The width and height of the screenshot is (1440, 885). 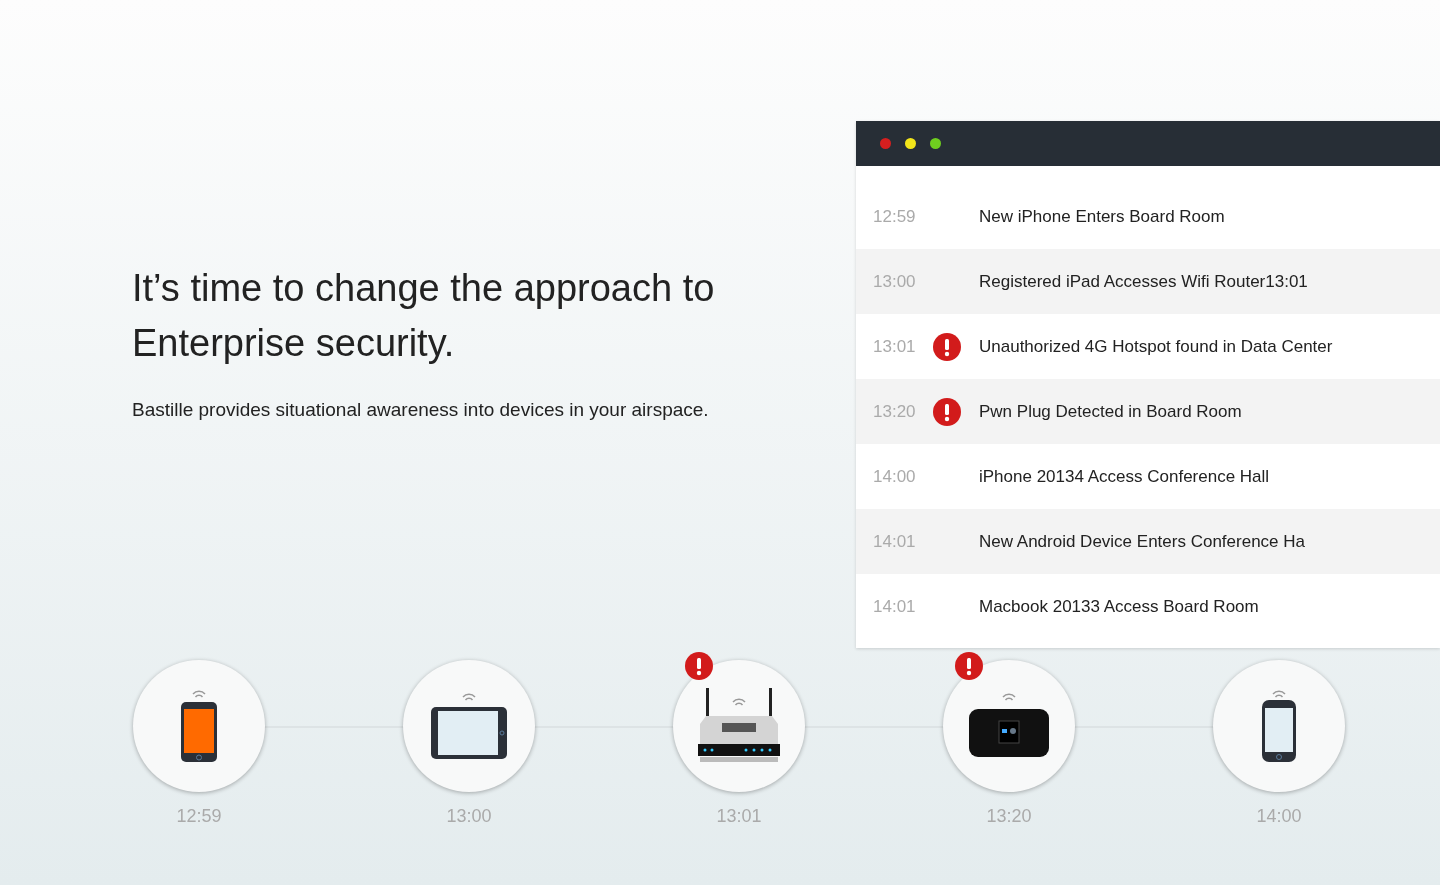 What do you see at coordinates (895, 476) in the screenshot?
I see `event-time: 14:00` at bounding box center [895, 476].